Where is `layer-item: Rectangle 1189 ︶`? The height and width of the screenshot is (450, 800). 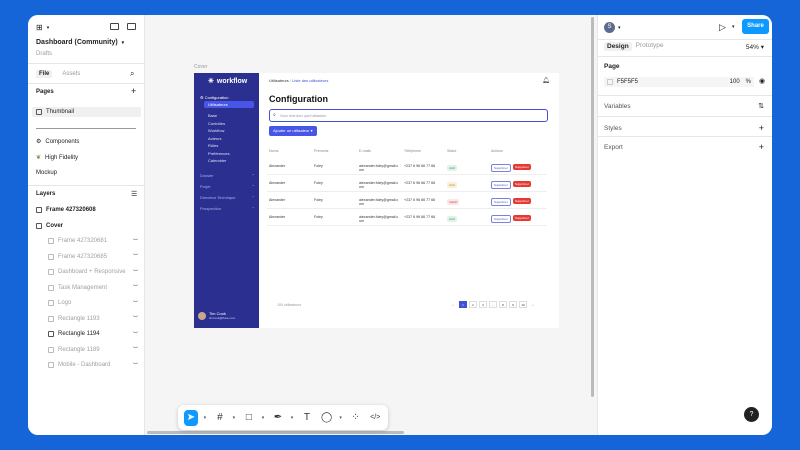 layer-item: Rectangle 1189 ︶ is located at coordinates (93, 349).